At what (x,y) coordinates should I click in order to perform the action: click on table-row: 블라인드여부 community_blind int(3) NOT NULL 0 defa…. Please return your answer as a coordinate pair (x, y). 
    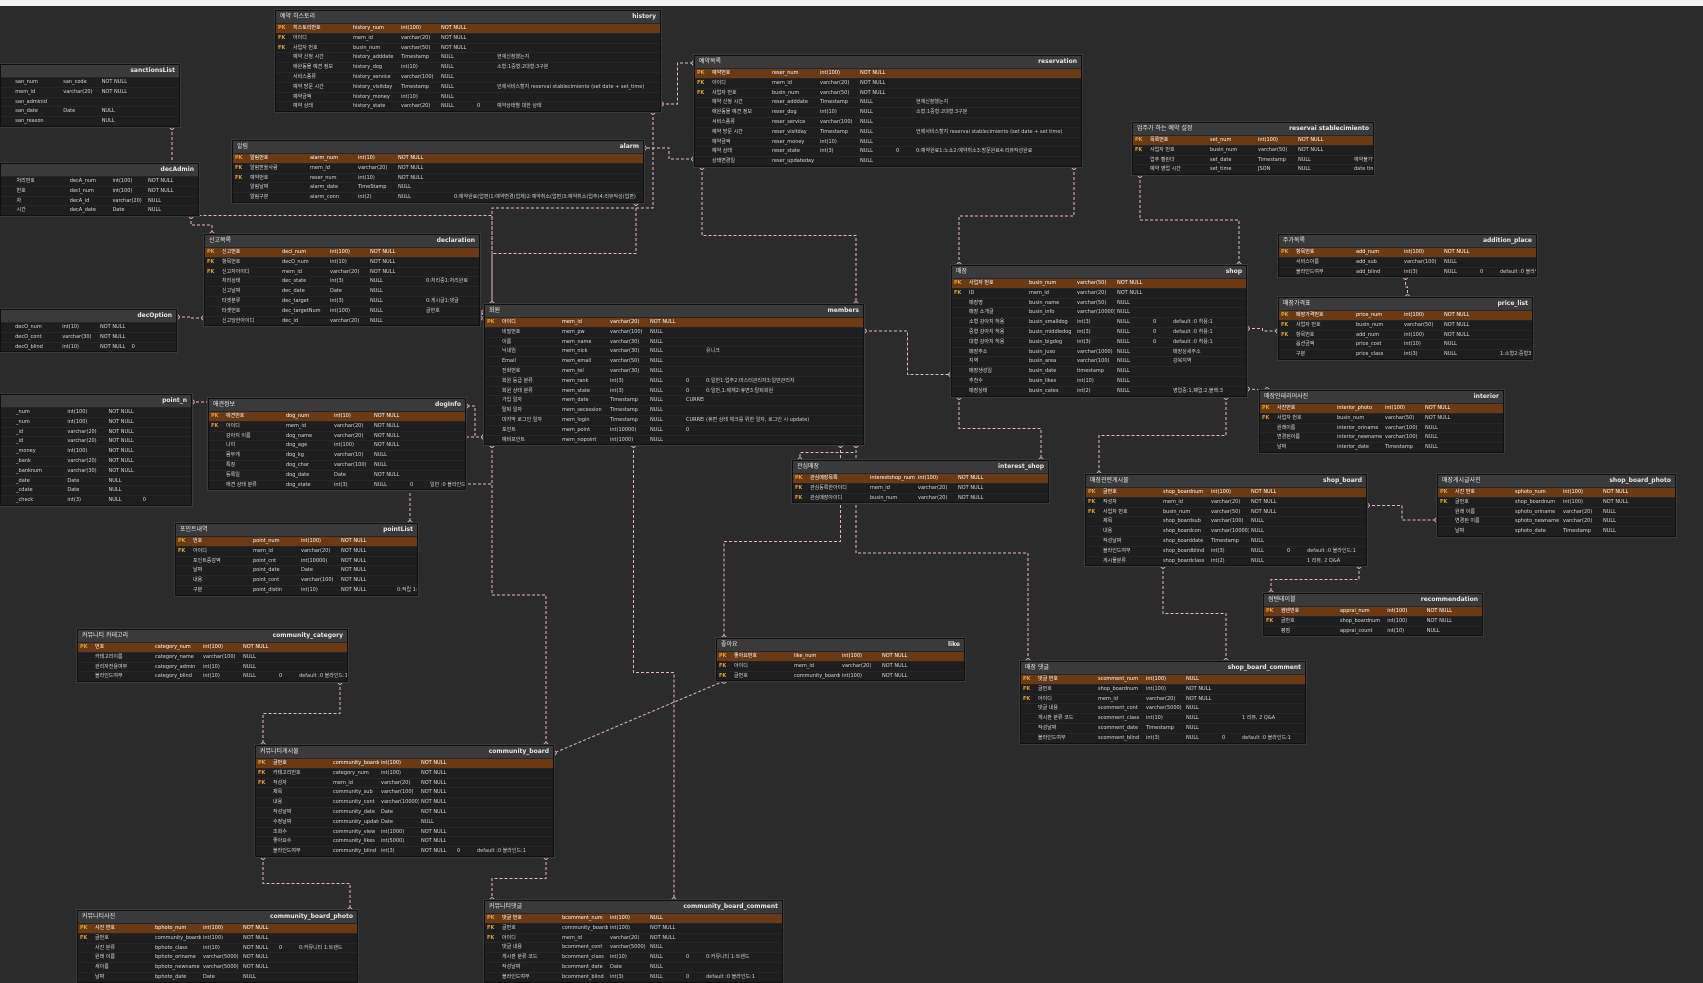
    Looking at the image, I should click on (404, 851).